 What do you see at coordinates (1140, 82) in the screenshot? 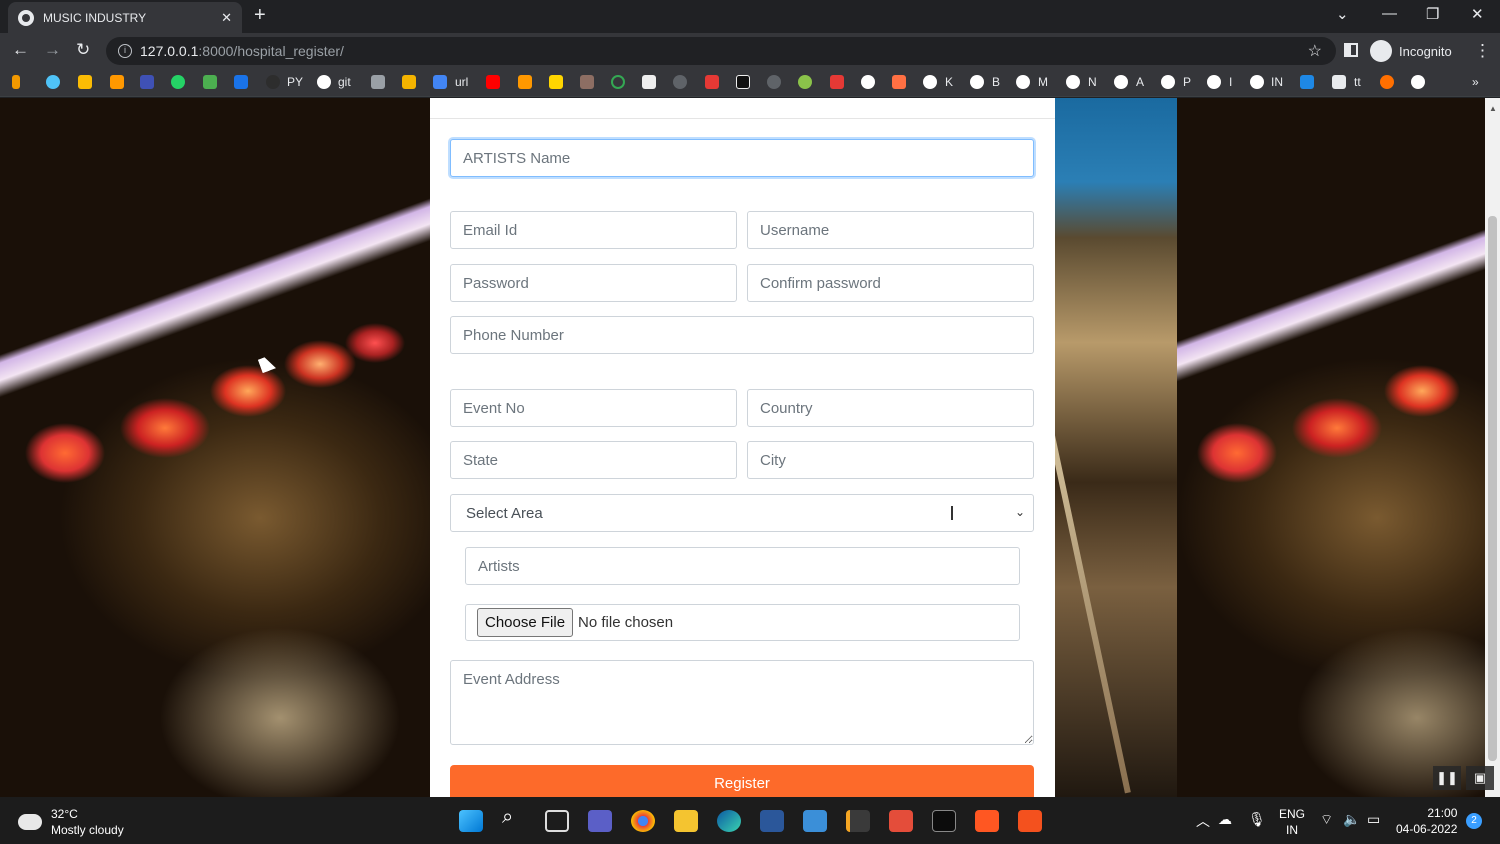
I see `bookmark-label: A` at bounding box center [1140, 82].